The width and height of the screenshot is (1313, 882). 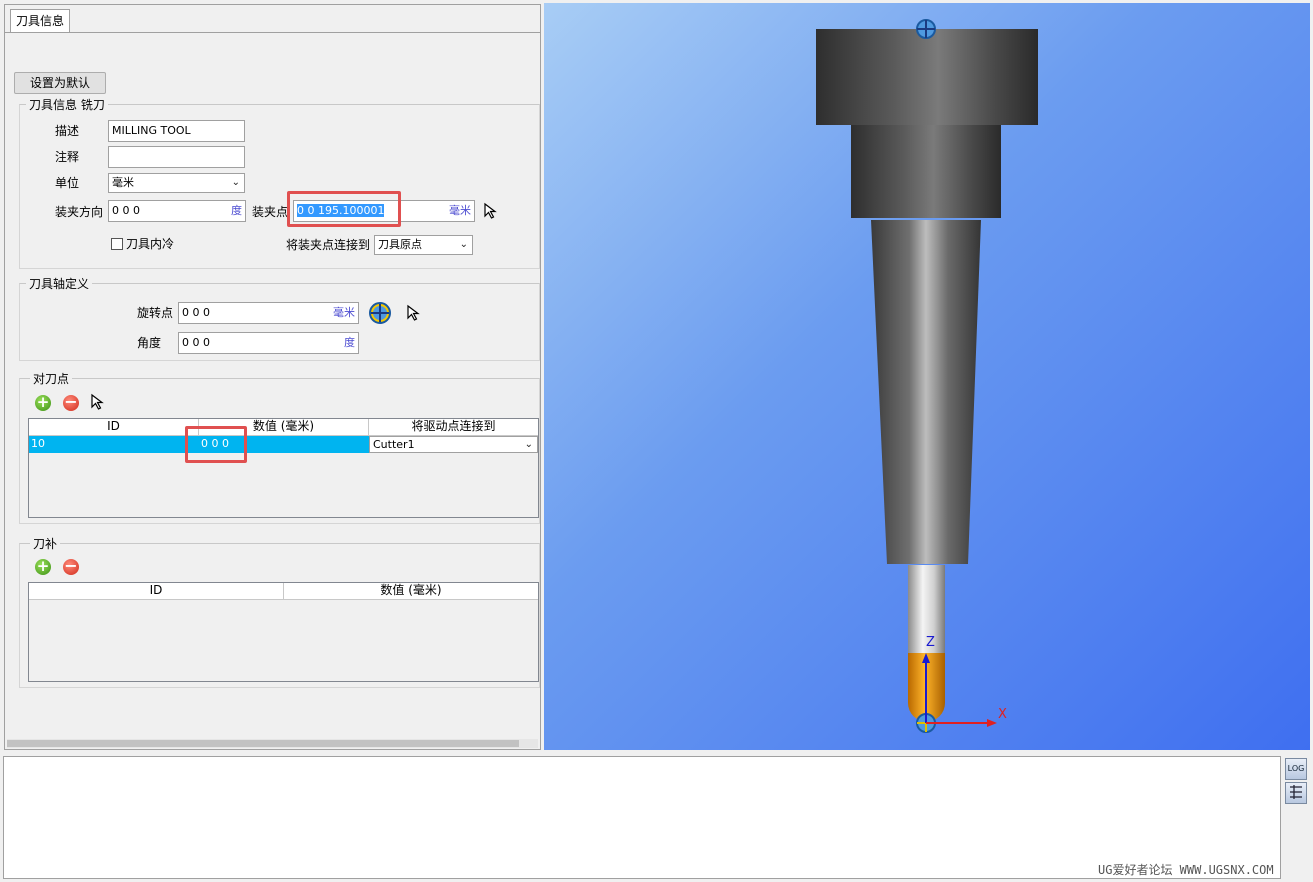 What do you see at coordinates (268, 313) in the screenshot?
I see `pivot-field: 0 0 0 毫米` at bounding box center [268, 313].